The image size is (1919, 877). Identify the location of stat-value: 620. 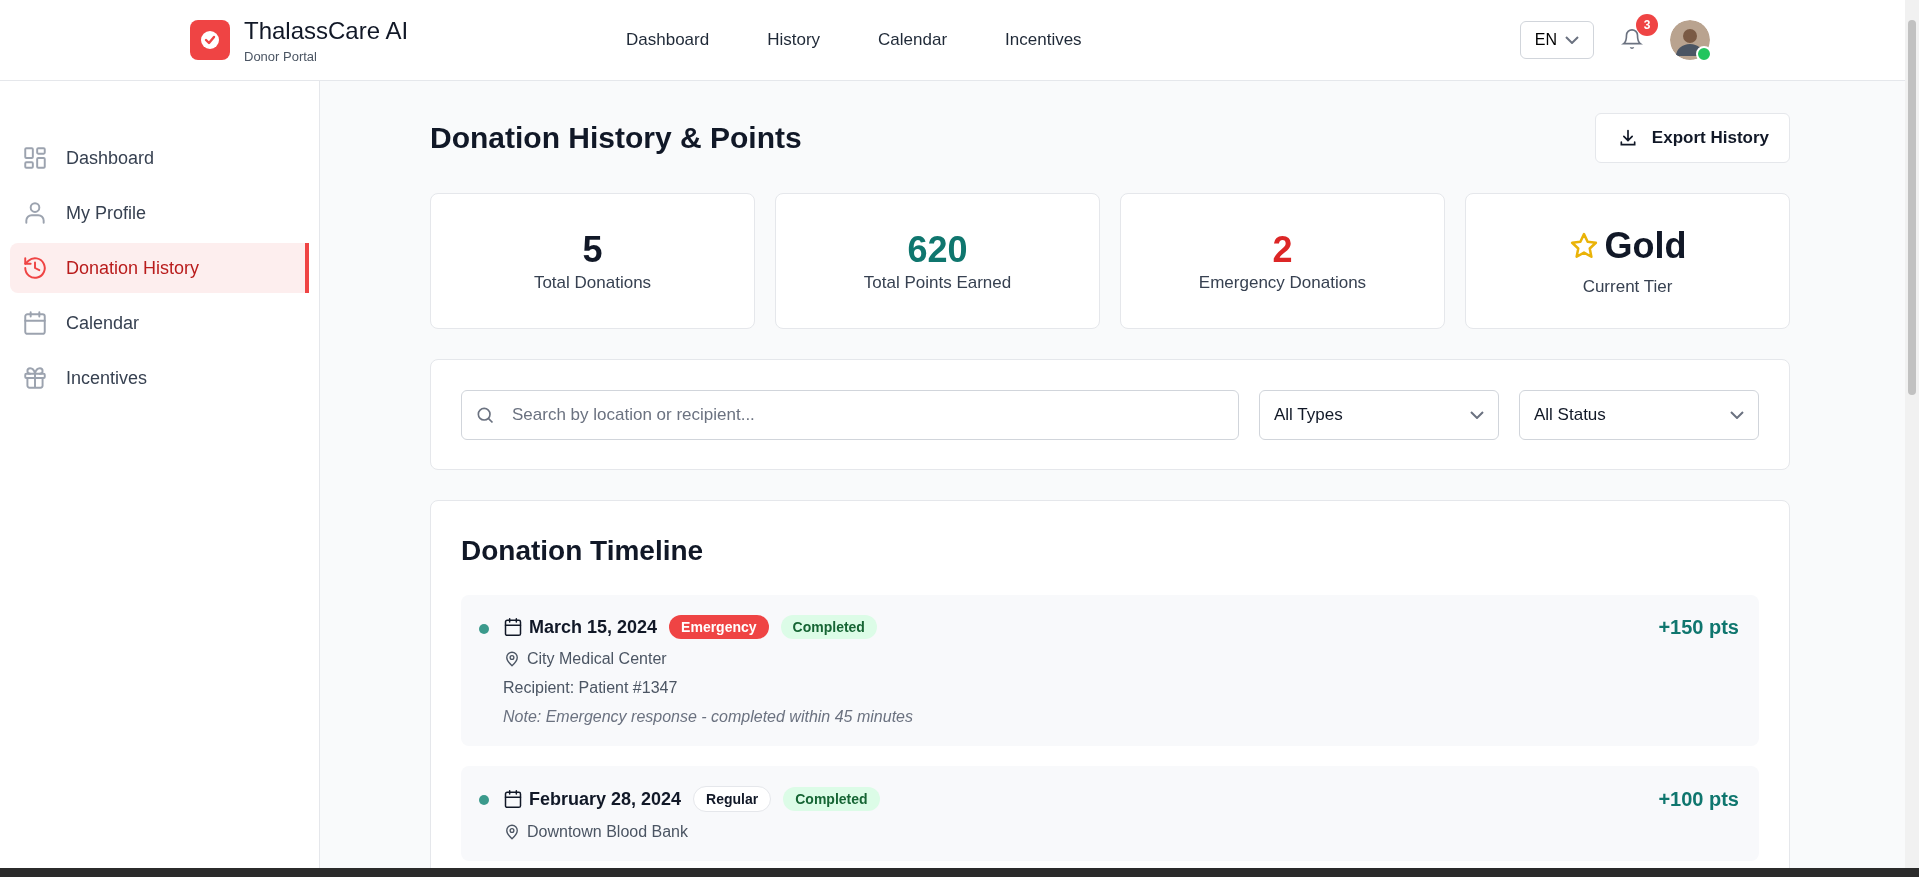
(937, 250).